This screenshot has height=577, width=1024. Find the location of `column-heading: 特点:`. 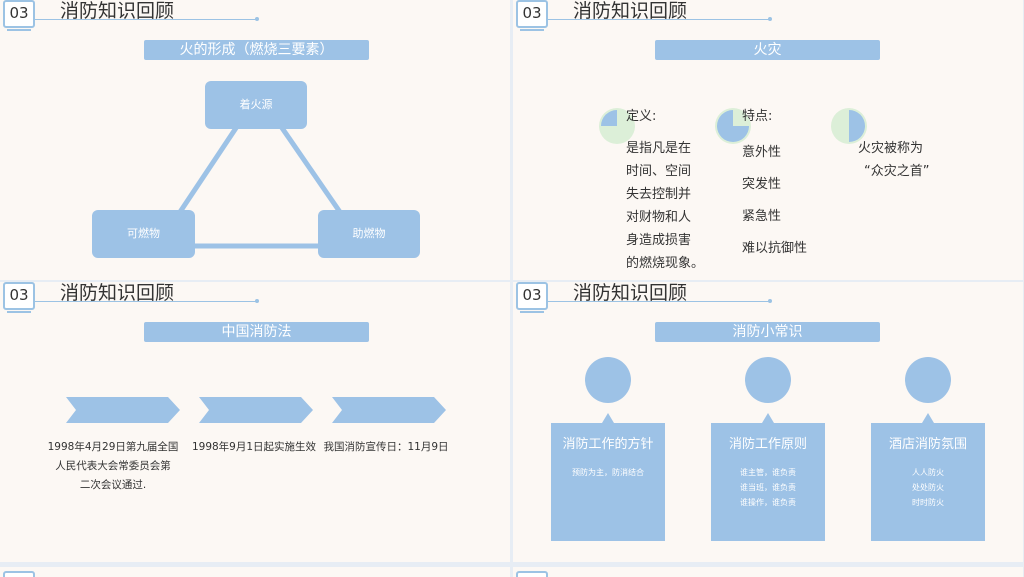

column-heading: 特点: is located at coordinates (757, 116).